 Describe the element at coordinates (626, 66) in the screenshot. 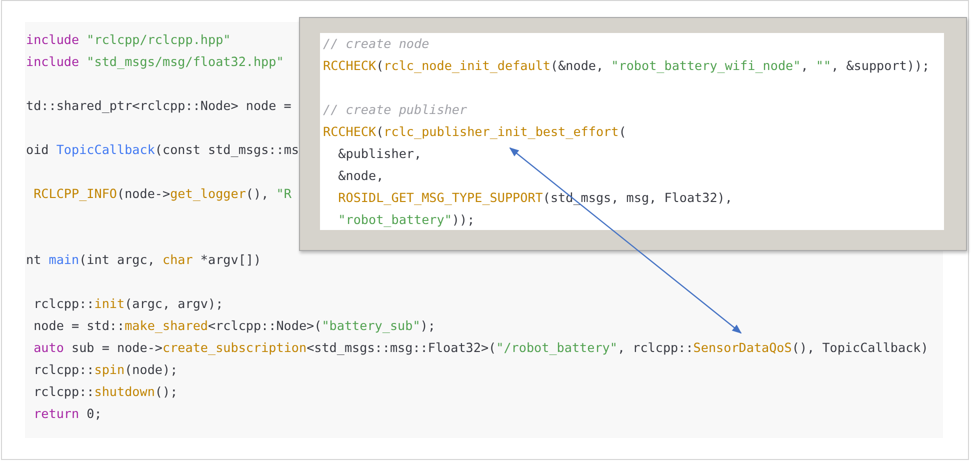

I see `code-line: RCCHECK(rclc_node_init_default(&node, "robot_battery_wifi_node", "", &support));` at that location.